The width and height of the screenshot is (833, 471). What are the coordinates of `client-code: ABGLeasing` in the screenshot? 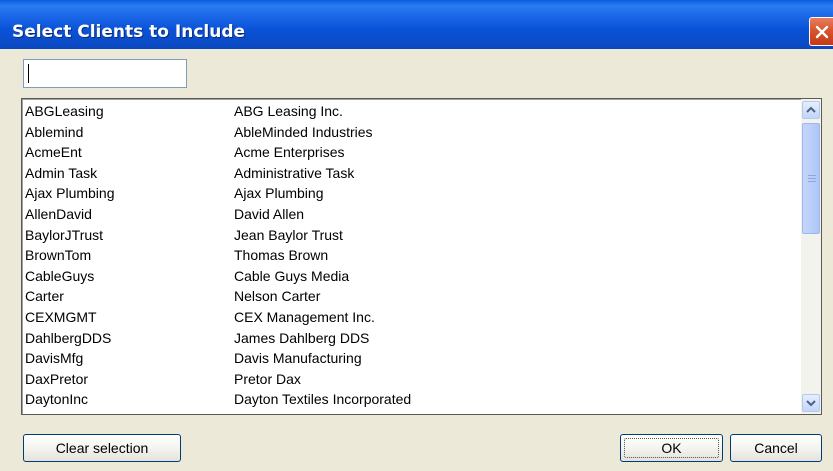 It's located at (64, 111).